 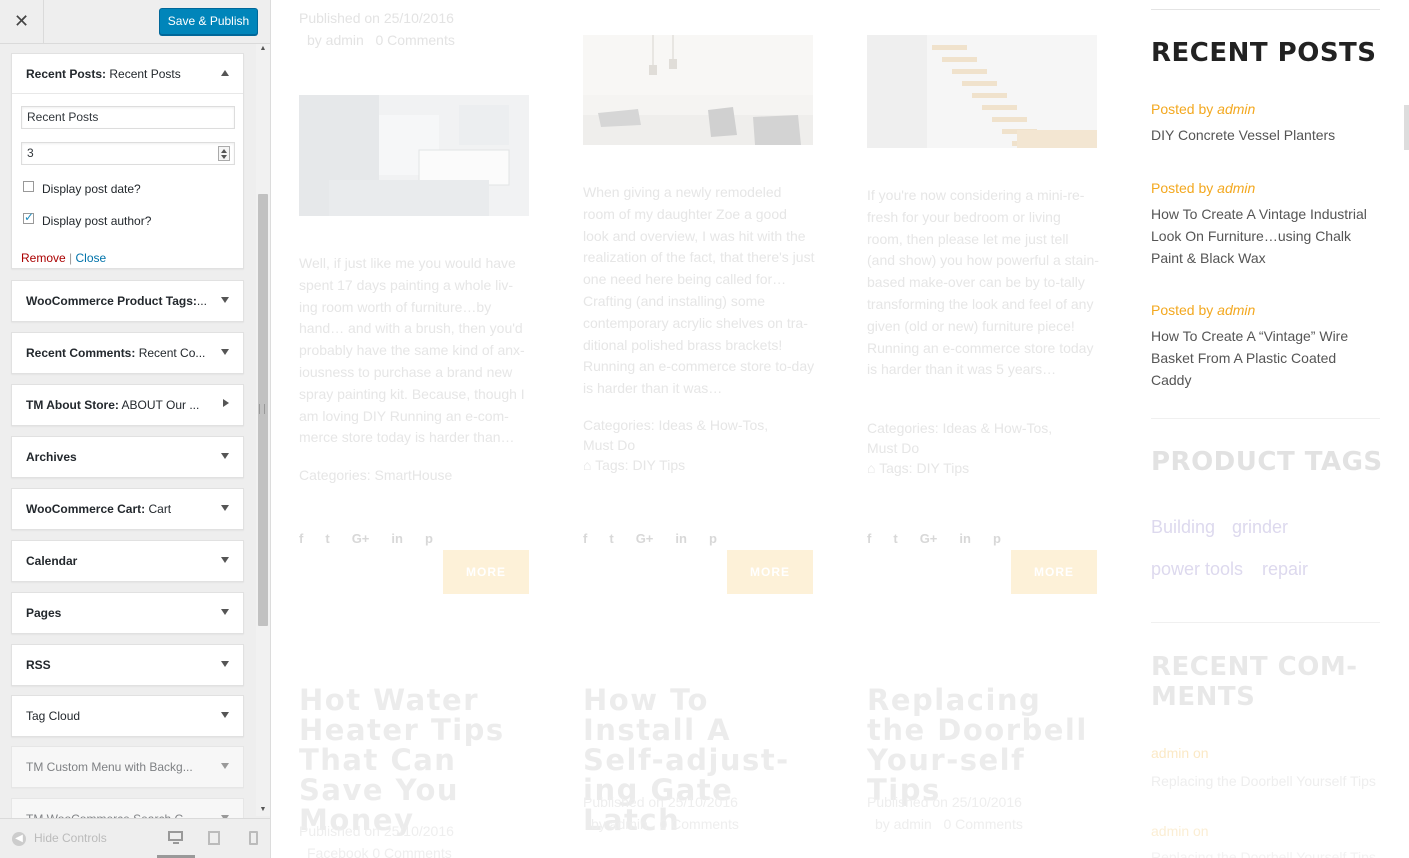 What do you see at coordinates (127, 613) in the screenshot?
I see `widget-pages: Pages` at bounding box center [127, 613].